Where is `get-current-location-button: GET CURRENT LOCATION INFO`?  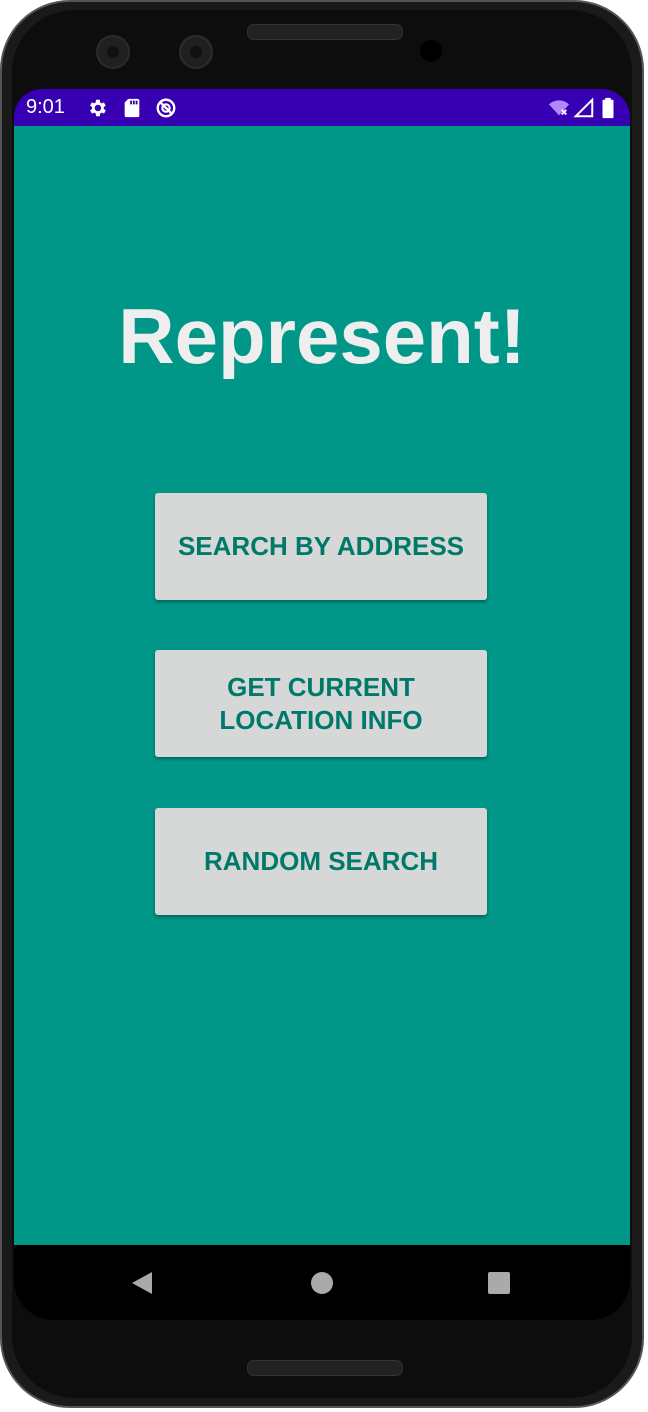
get-current-location-button: GET CURRENT LOCATION INFO is located at coordinates (321, 703).